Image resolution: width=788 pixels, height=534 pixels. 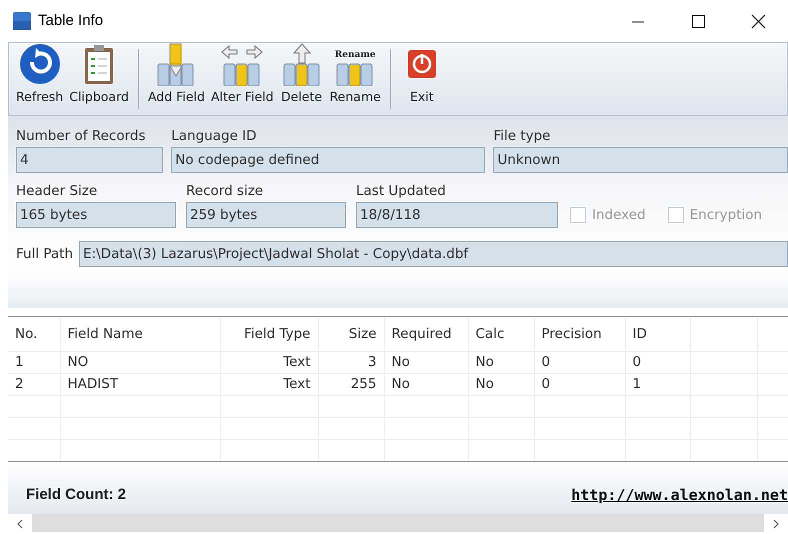 I want to click on table-cell: 255, so click(x=363, y=384).